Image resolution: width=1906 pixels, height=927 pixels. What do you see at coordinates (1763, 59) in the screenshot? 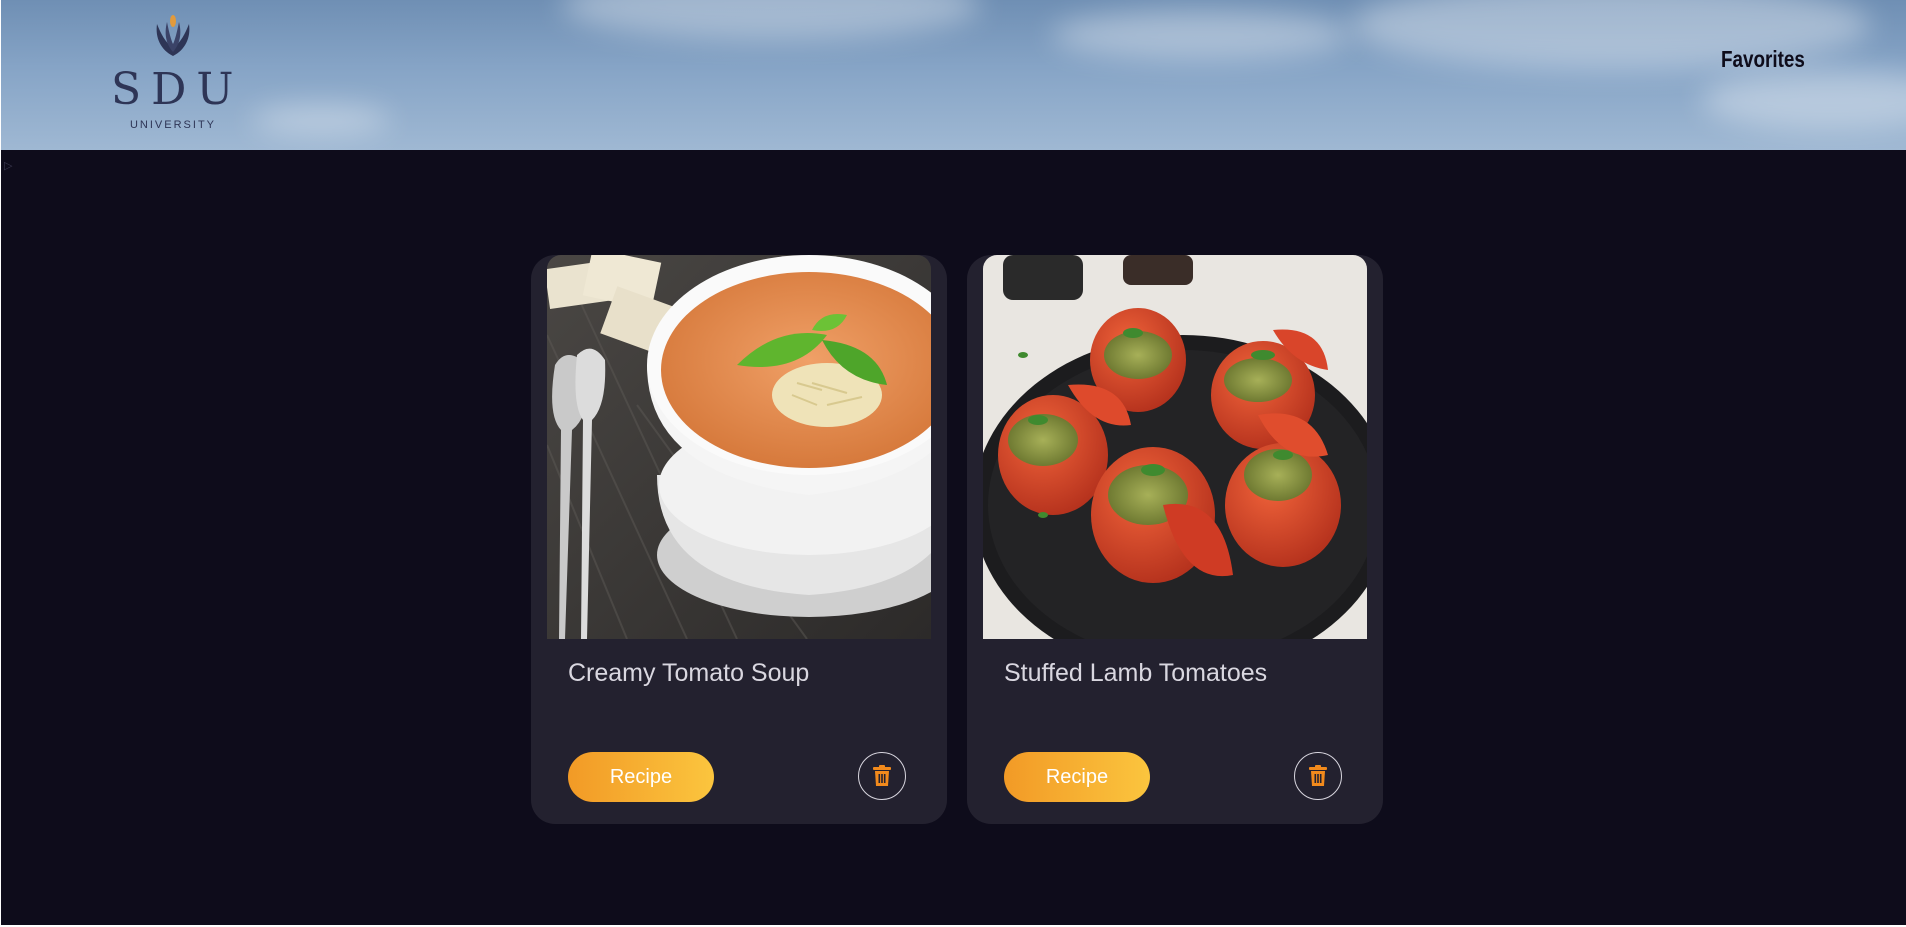
I see `nav-favorites-link: Favorites` at bounding box center [1763, 59].